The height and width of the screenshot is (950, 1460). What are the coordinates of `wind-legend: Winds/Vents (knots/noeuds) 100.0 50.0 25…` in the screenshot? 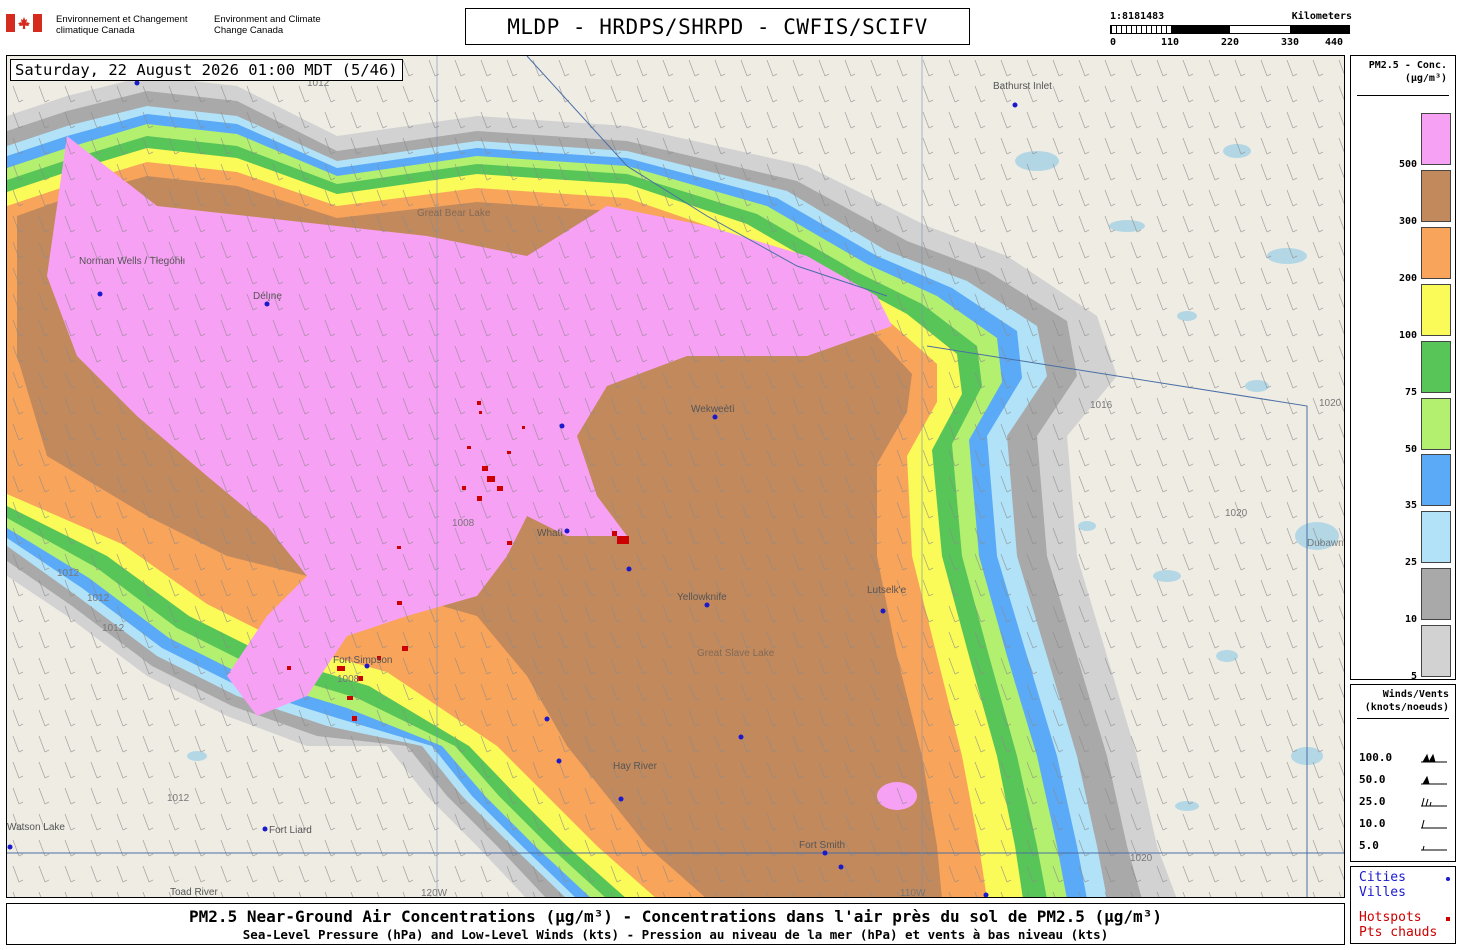 It's located at (1403, 773).